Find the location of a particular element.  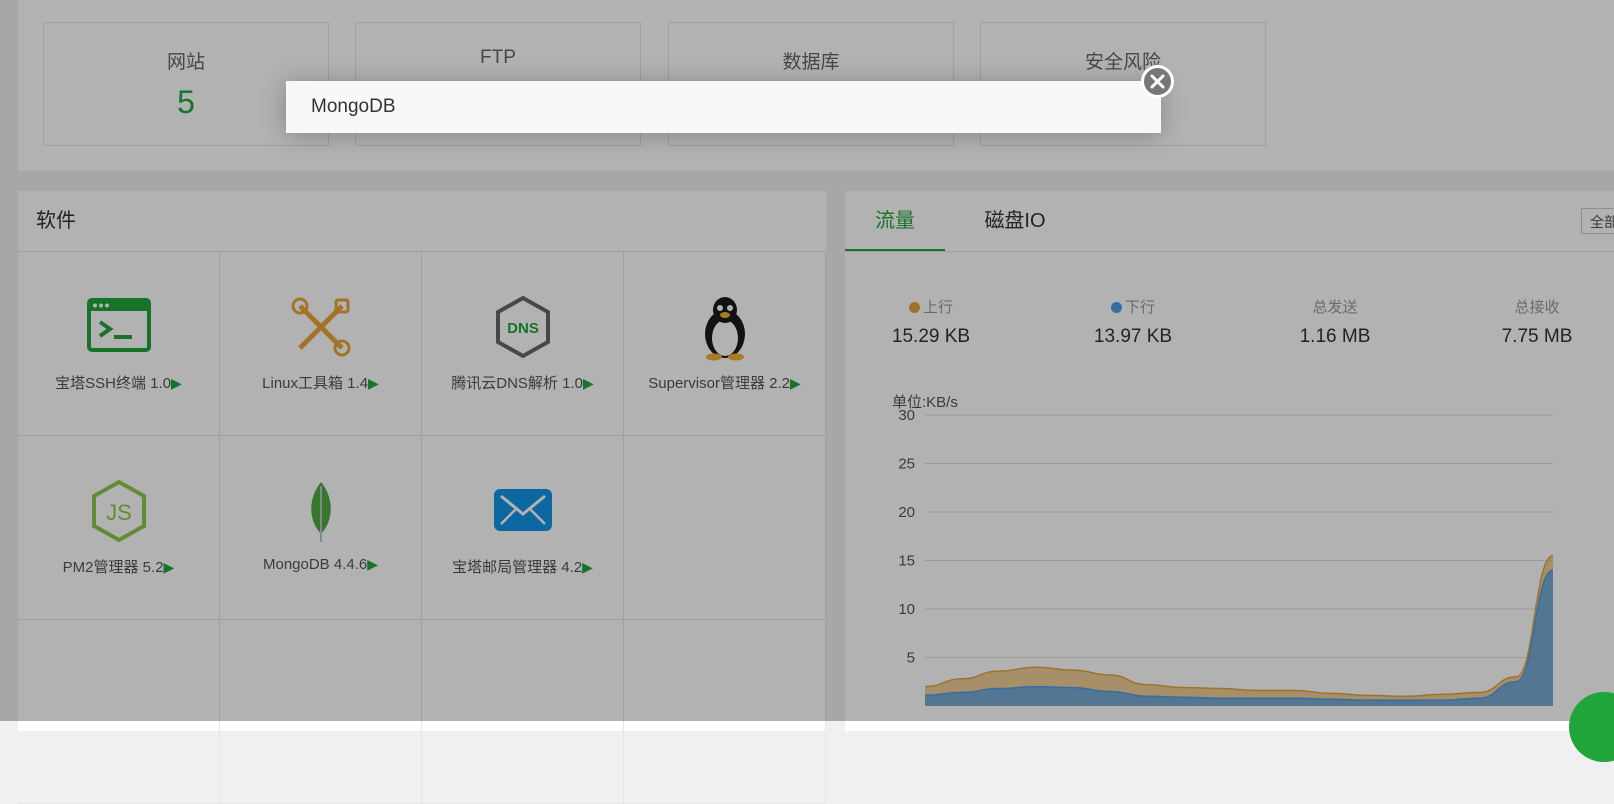

mongodb-dialog: MongoDB is located at coordinates (730, 99).